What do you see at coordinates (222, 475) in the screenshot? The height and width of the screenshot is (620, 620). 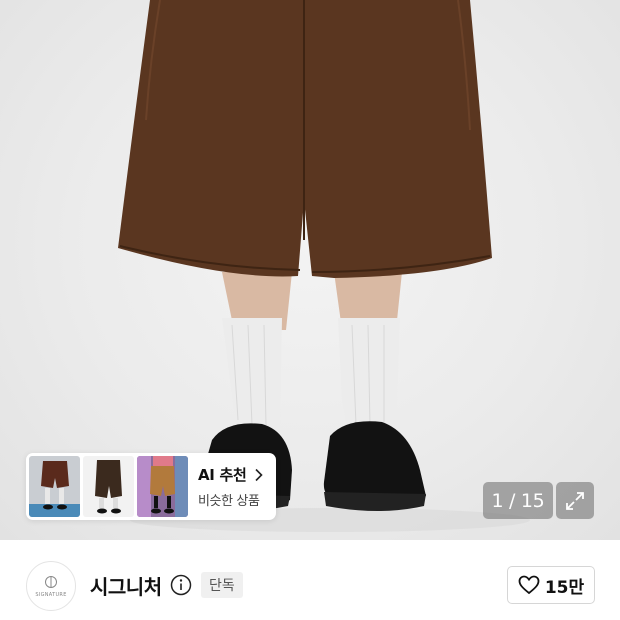 I see `ai-title: AI 추천` at bounding box center [222, 475].